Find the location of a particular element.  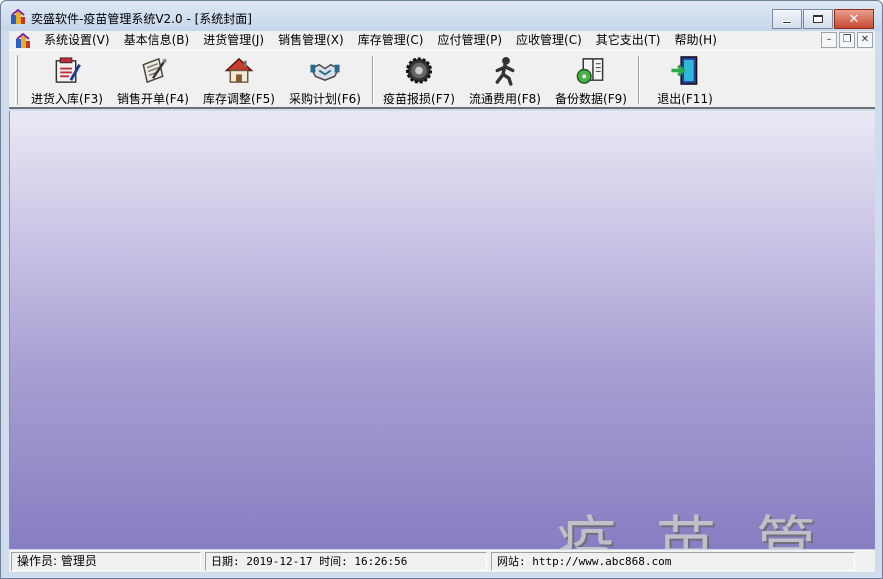

exit-label: 退出(F11) is located at coordinates (685, 99).